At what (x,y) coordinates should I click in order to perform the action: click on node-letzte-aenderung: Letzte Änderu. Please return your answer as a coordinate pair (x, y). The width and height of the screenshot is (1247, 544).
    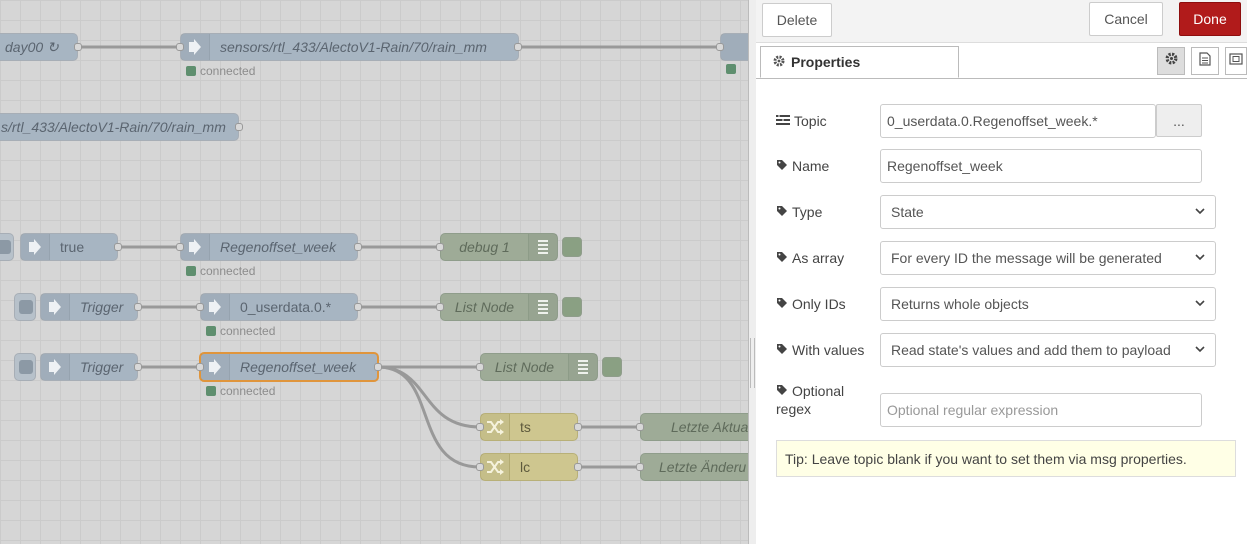
    Looking at the image, I should click on (695, 467).